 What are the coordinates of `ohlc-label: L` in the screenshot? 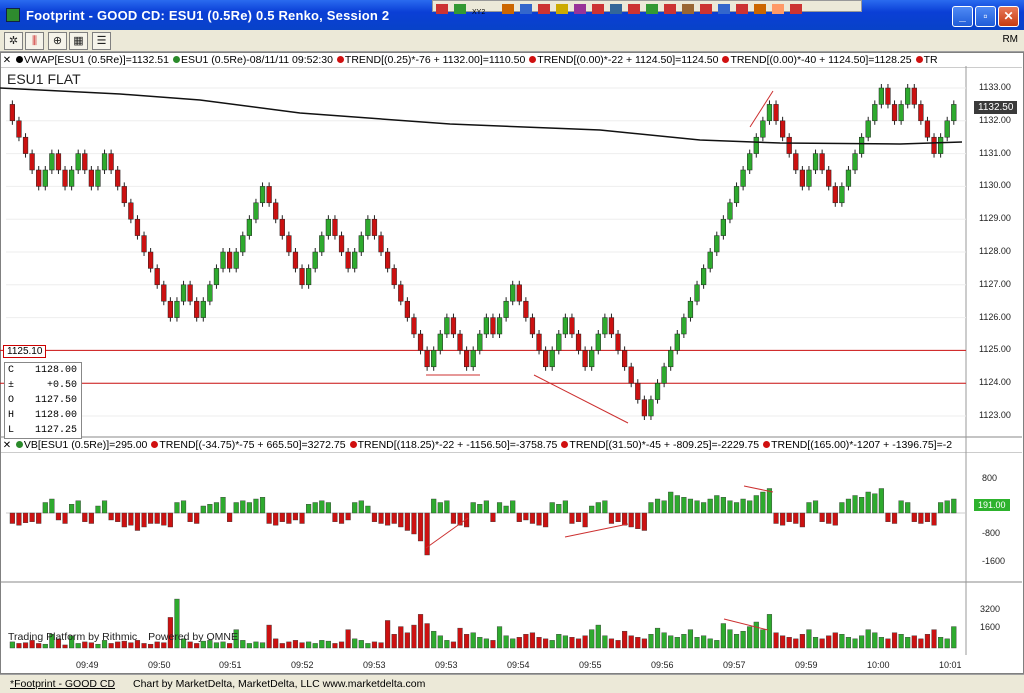 It's located at (11, 430).